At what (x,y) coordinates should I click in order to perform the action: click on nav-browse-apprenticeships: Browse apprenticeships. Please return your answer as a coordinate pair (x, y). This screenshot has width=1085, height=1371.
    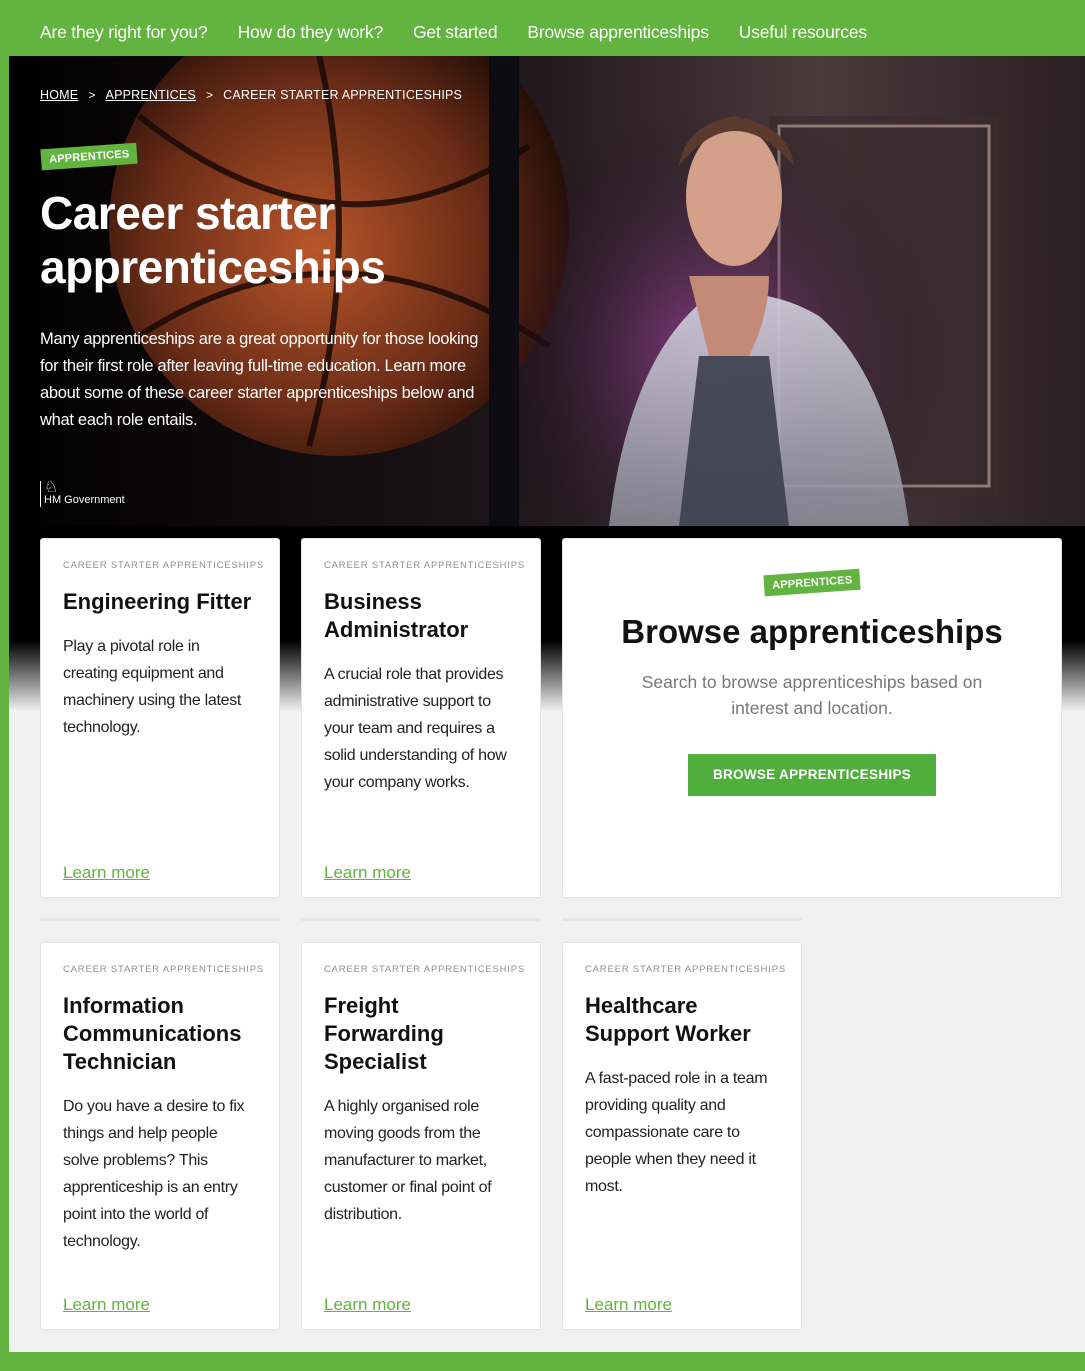
    Looking at the image, I should click on (618, 32).